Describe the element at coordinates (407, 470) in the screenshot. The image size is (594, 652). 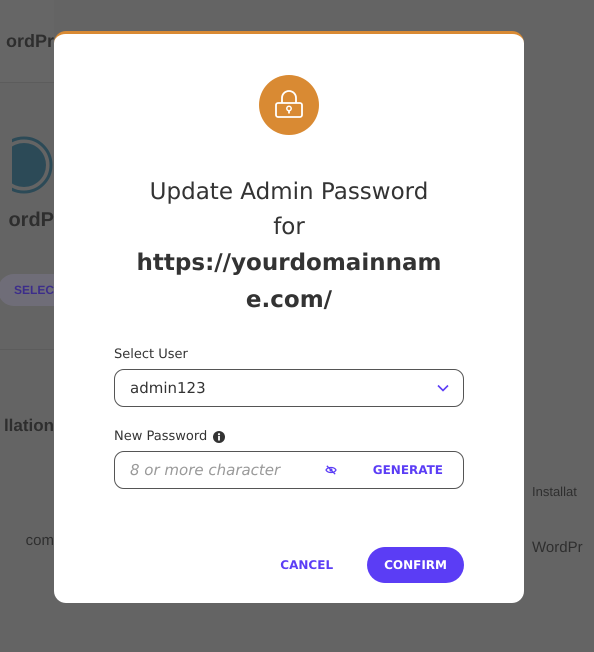
I see `generate-button: GENERATE` at that location.